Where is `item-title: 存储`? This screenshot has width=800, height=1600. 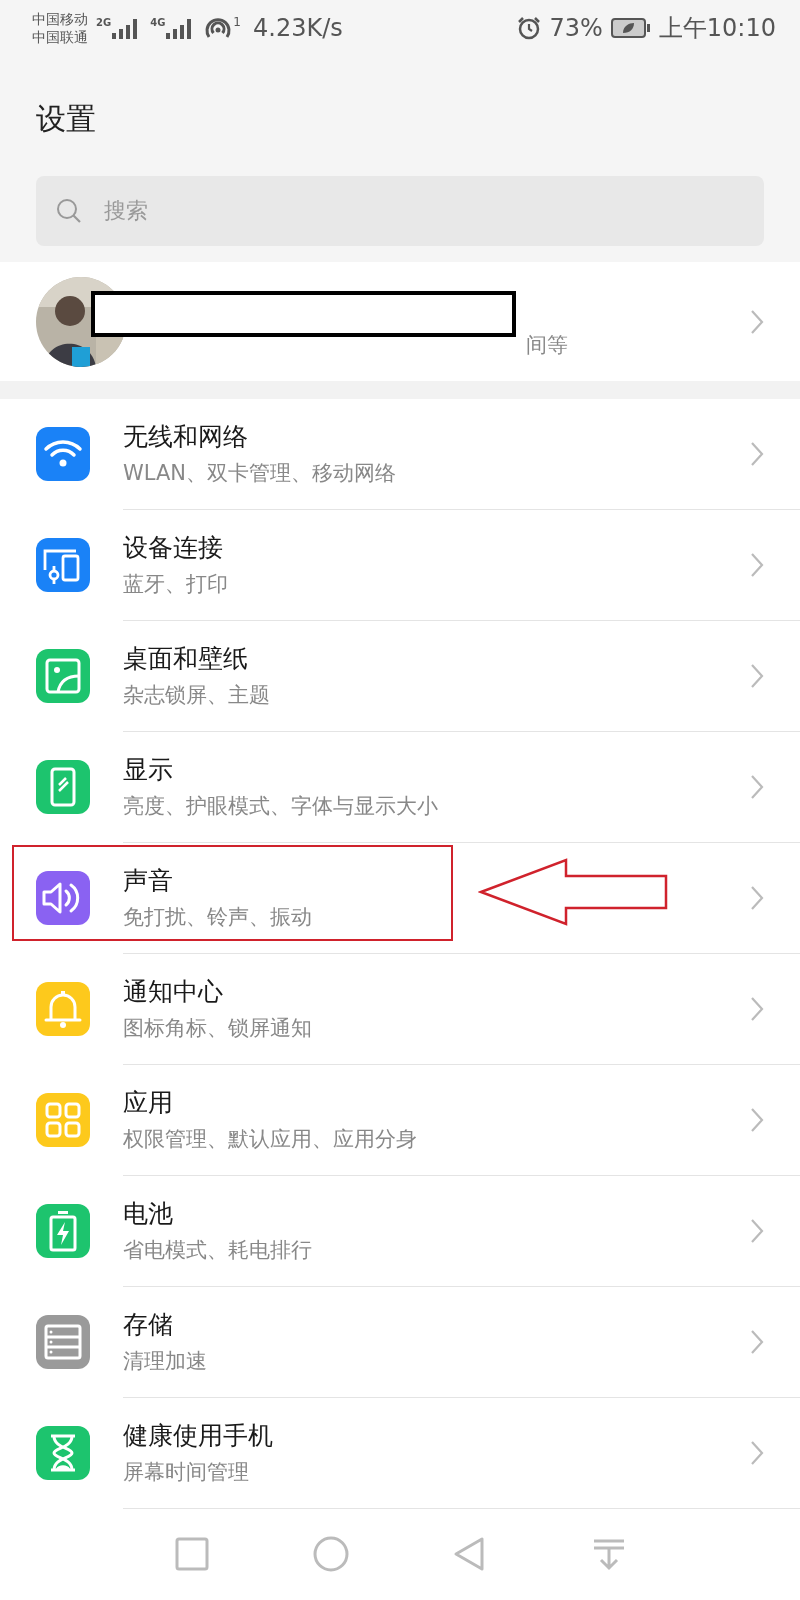 item-title: 存储 is located at coordinates (148, 1325).